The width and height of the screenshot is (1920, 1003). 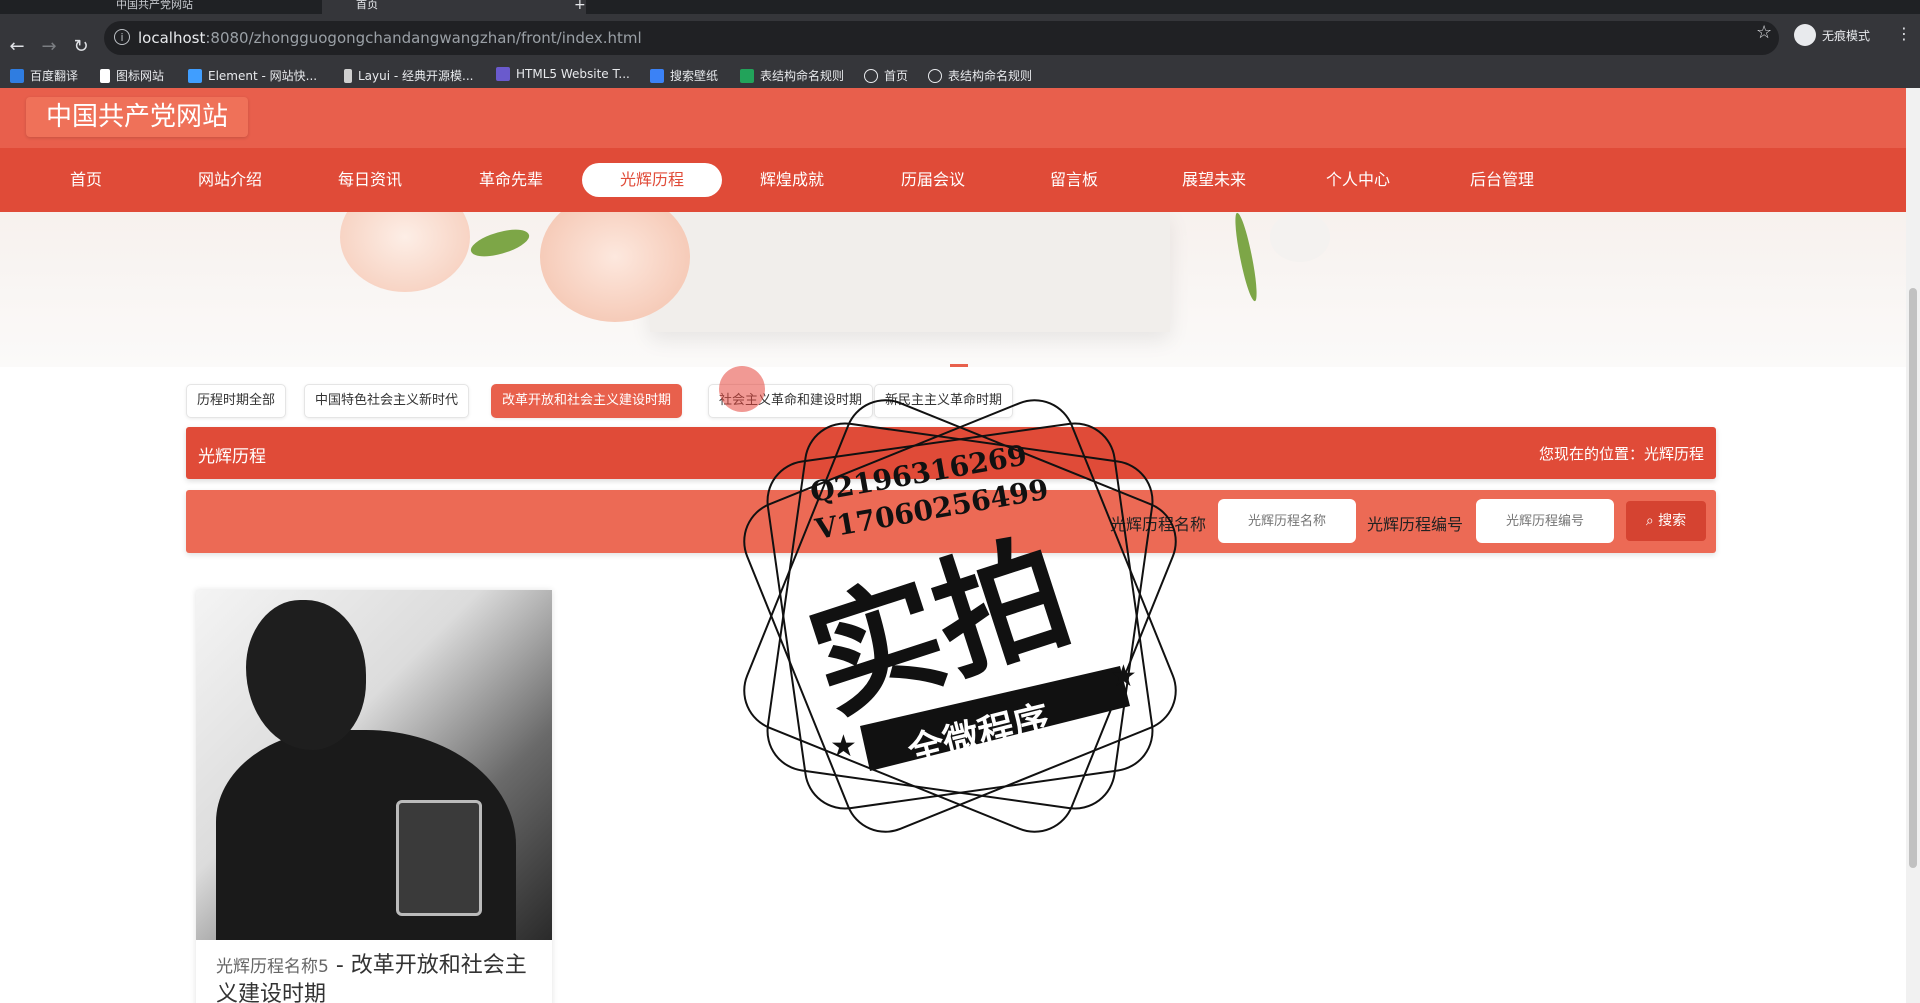 What do you see at coordinates (374, 765) in the screenshot?
I see `card-image` at bounding box center [374, 765].